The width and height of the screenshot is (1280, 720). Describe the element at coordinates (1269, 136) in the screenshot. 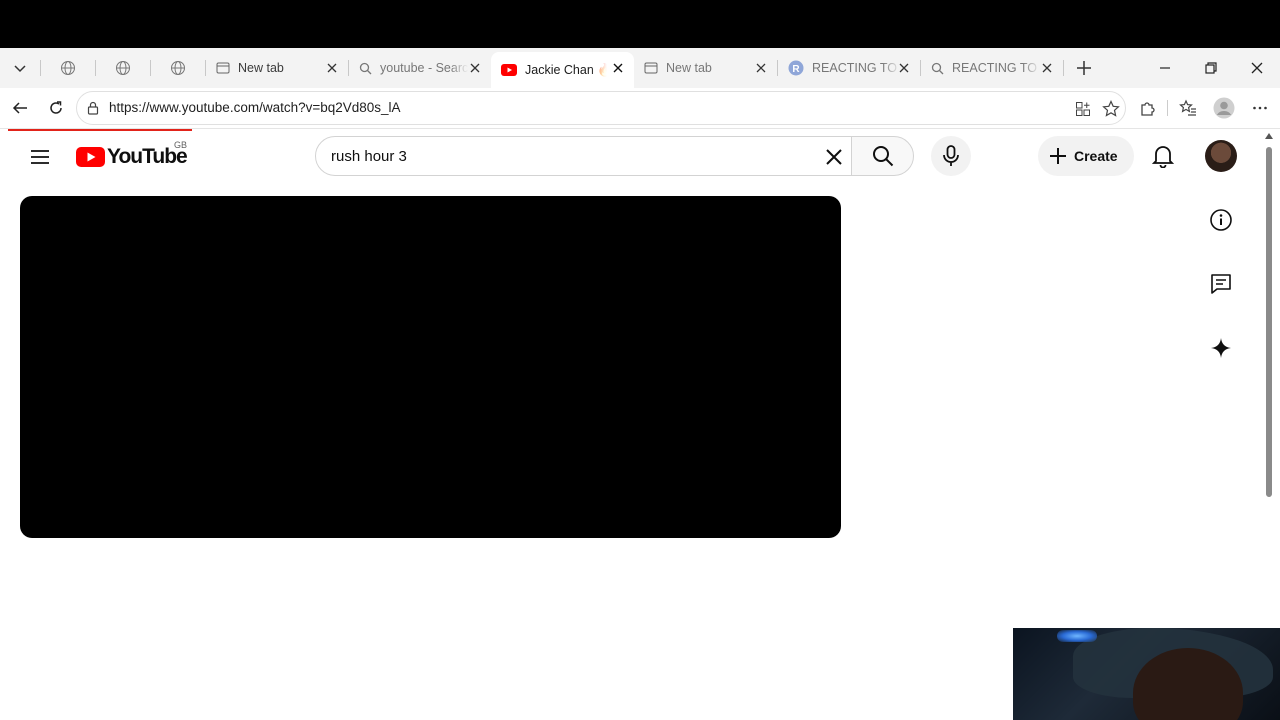

I see `scroll-up-arrow` at that location.